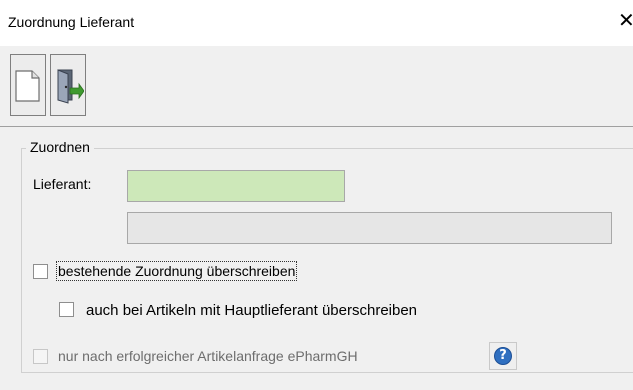 This screenshot has height=390, width=633. I want to click on exit-door-icon, so click(70, 86).